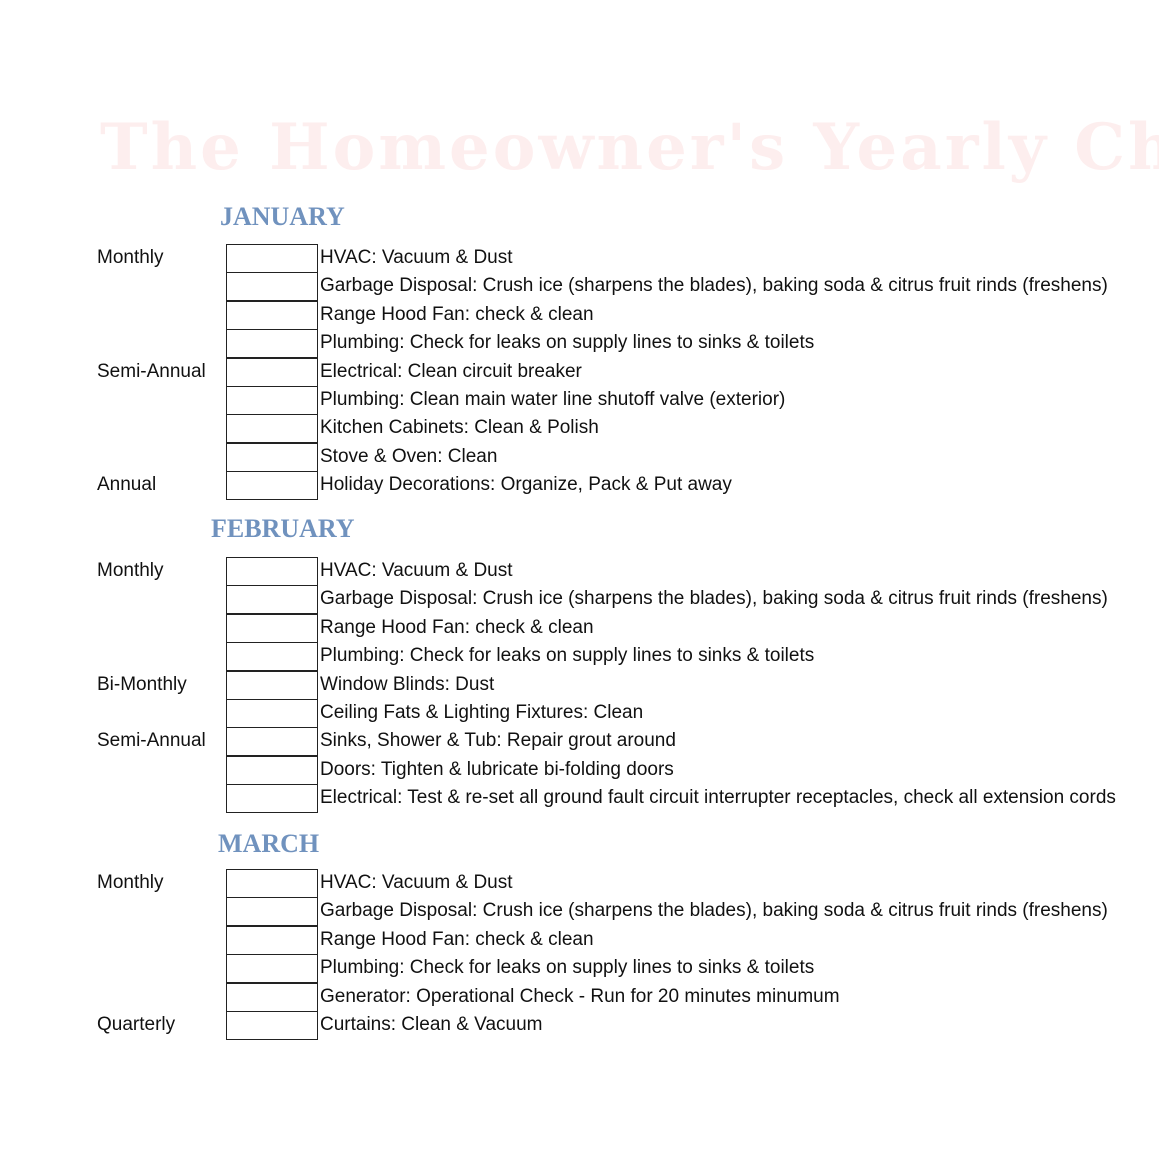  Describe the element at coordinates (407, 684) in the screenshot. I see `task-description: Window Blinds: Dust` at that location.